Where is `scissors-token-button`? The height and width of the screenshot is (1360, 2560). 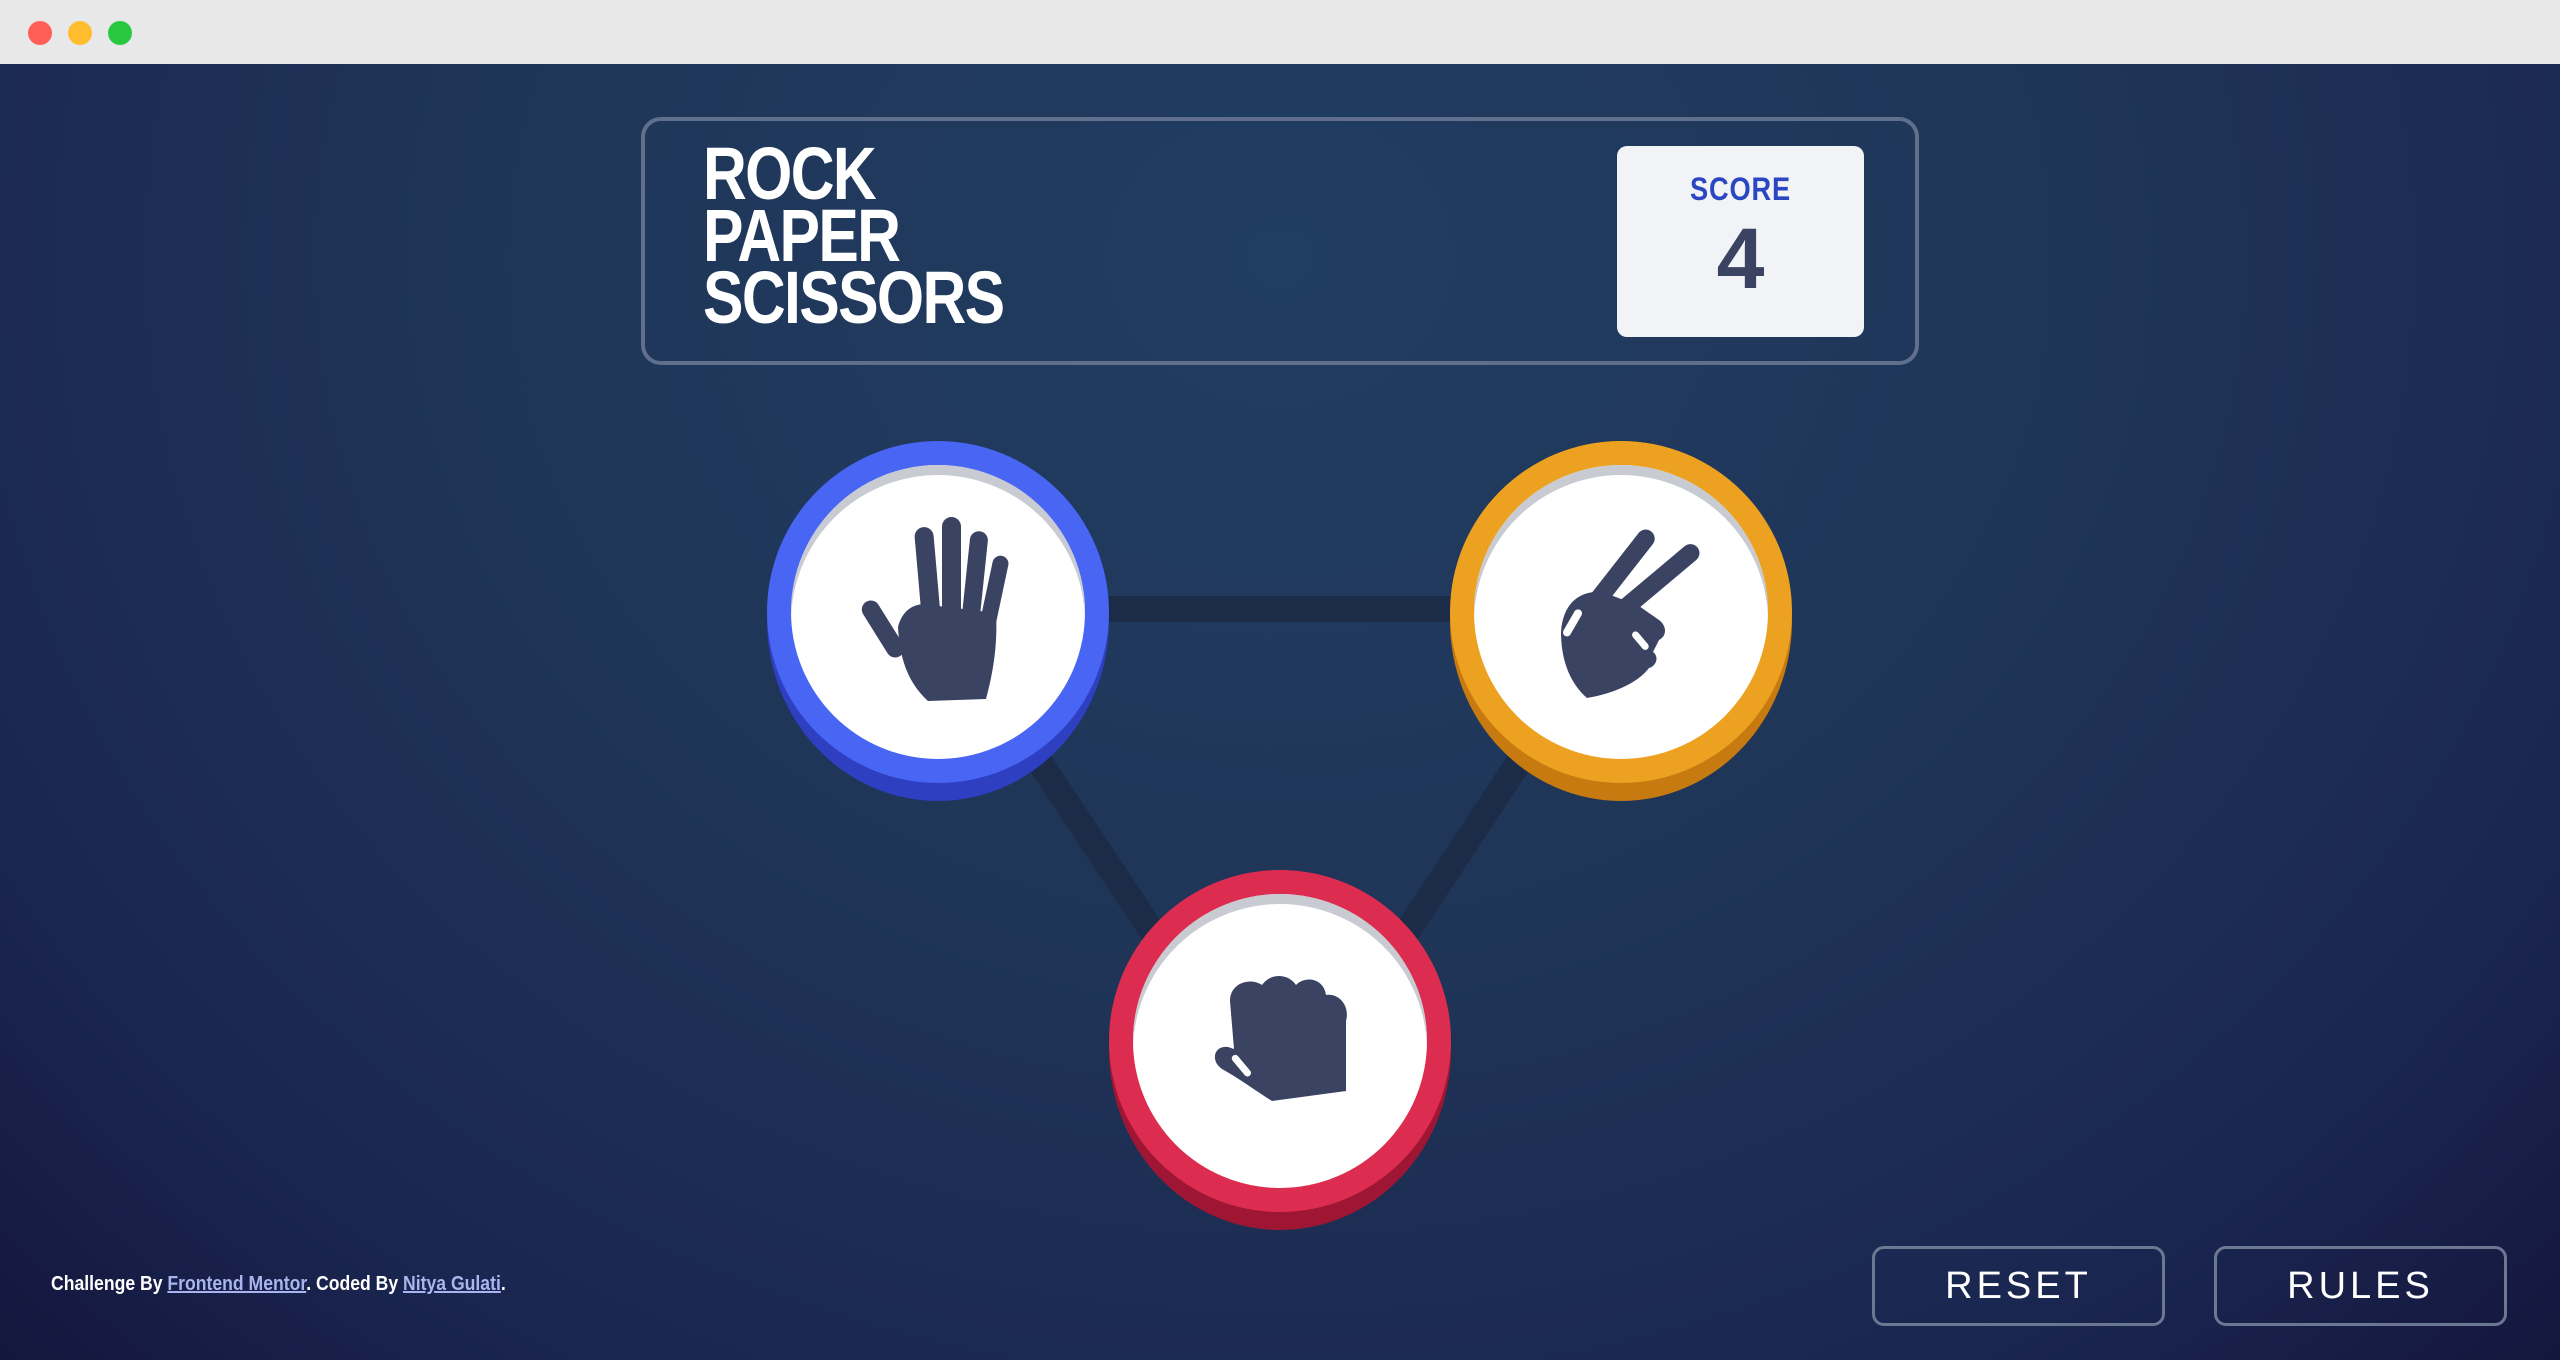 scissors-token-button is located at coordinates (1621, 621).